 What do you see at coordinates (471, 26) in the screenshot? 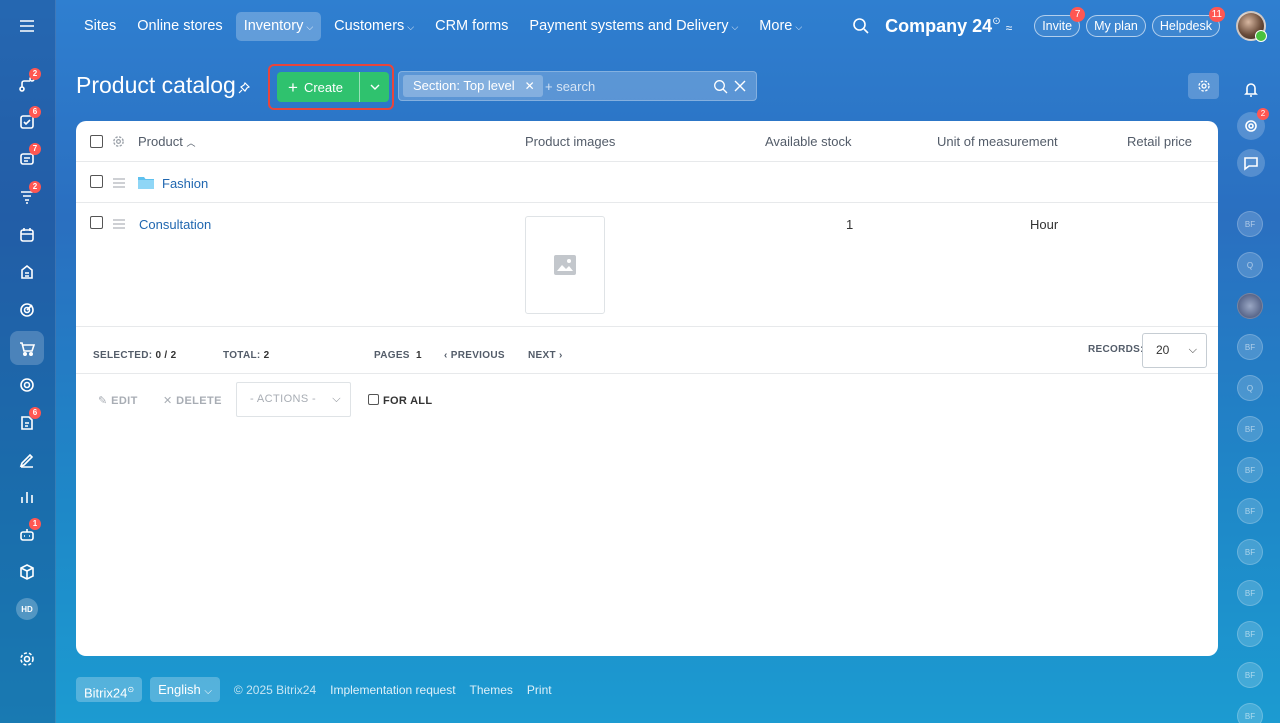
I see `nav-crm-forms: CRM forms` at bounding box center [471, 26].